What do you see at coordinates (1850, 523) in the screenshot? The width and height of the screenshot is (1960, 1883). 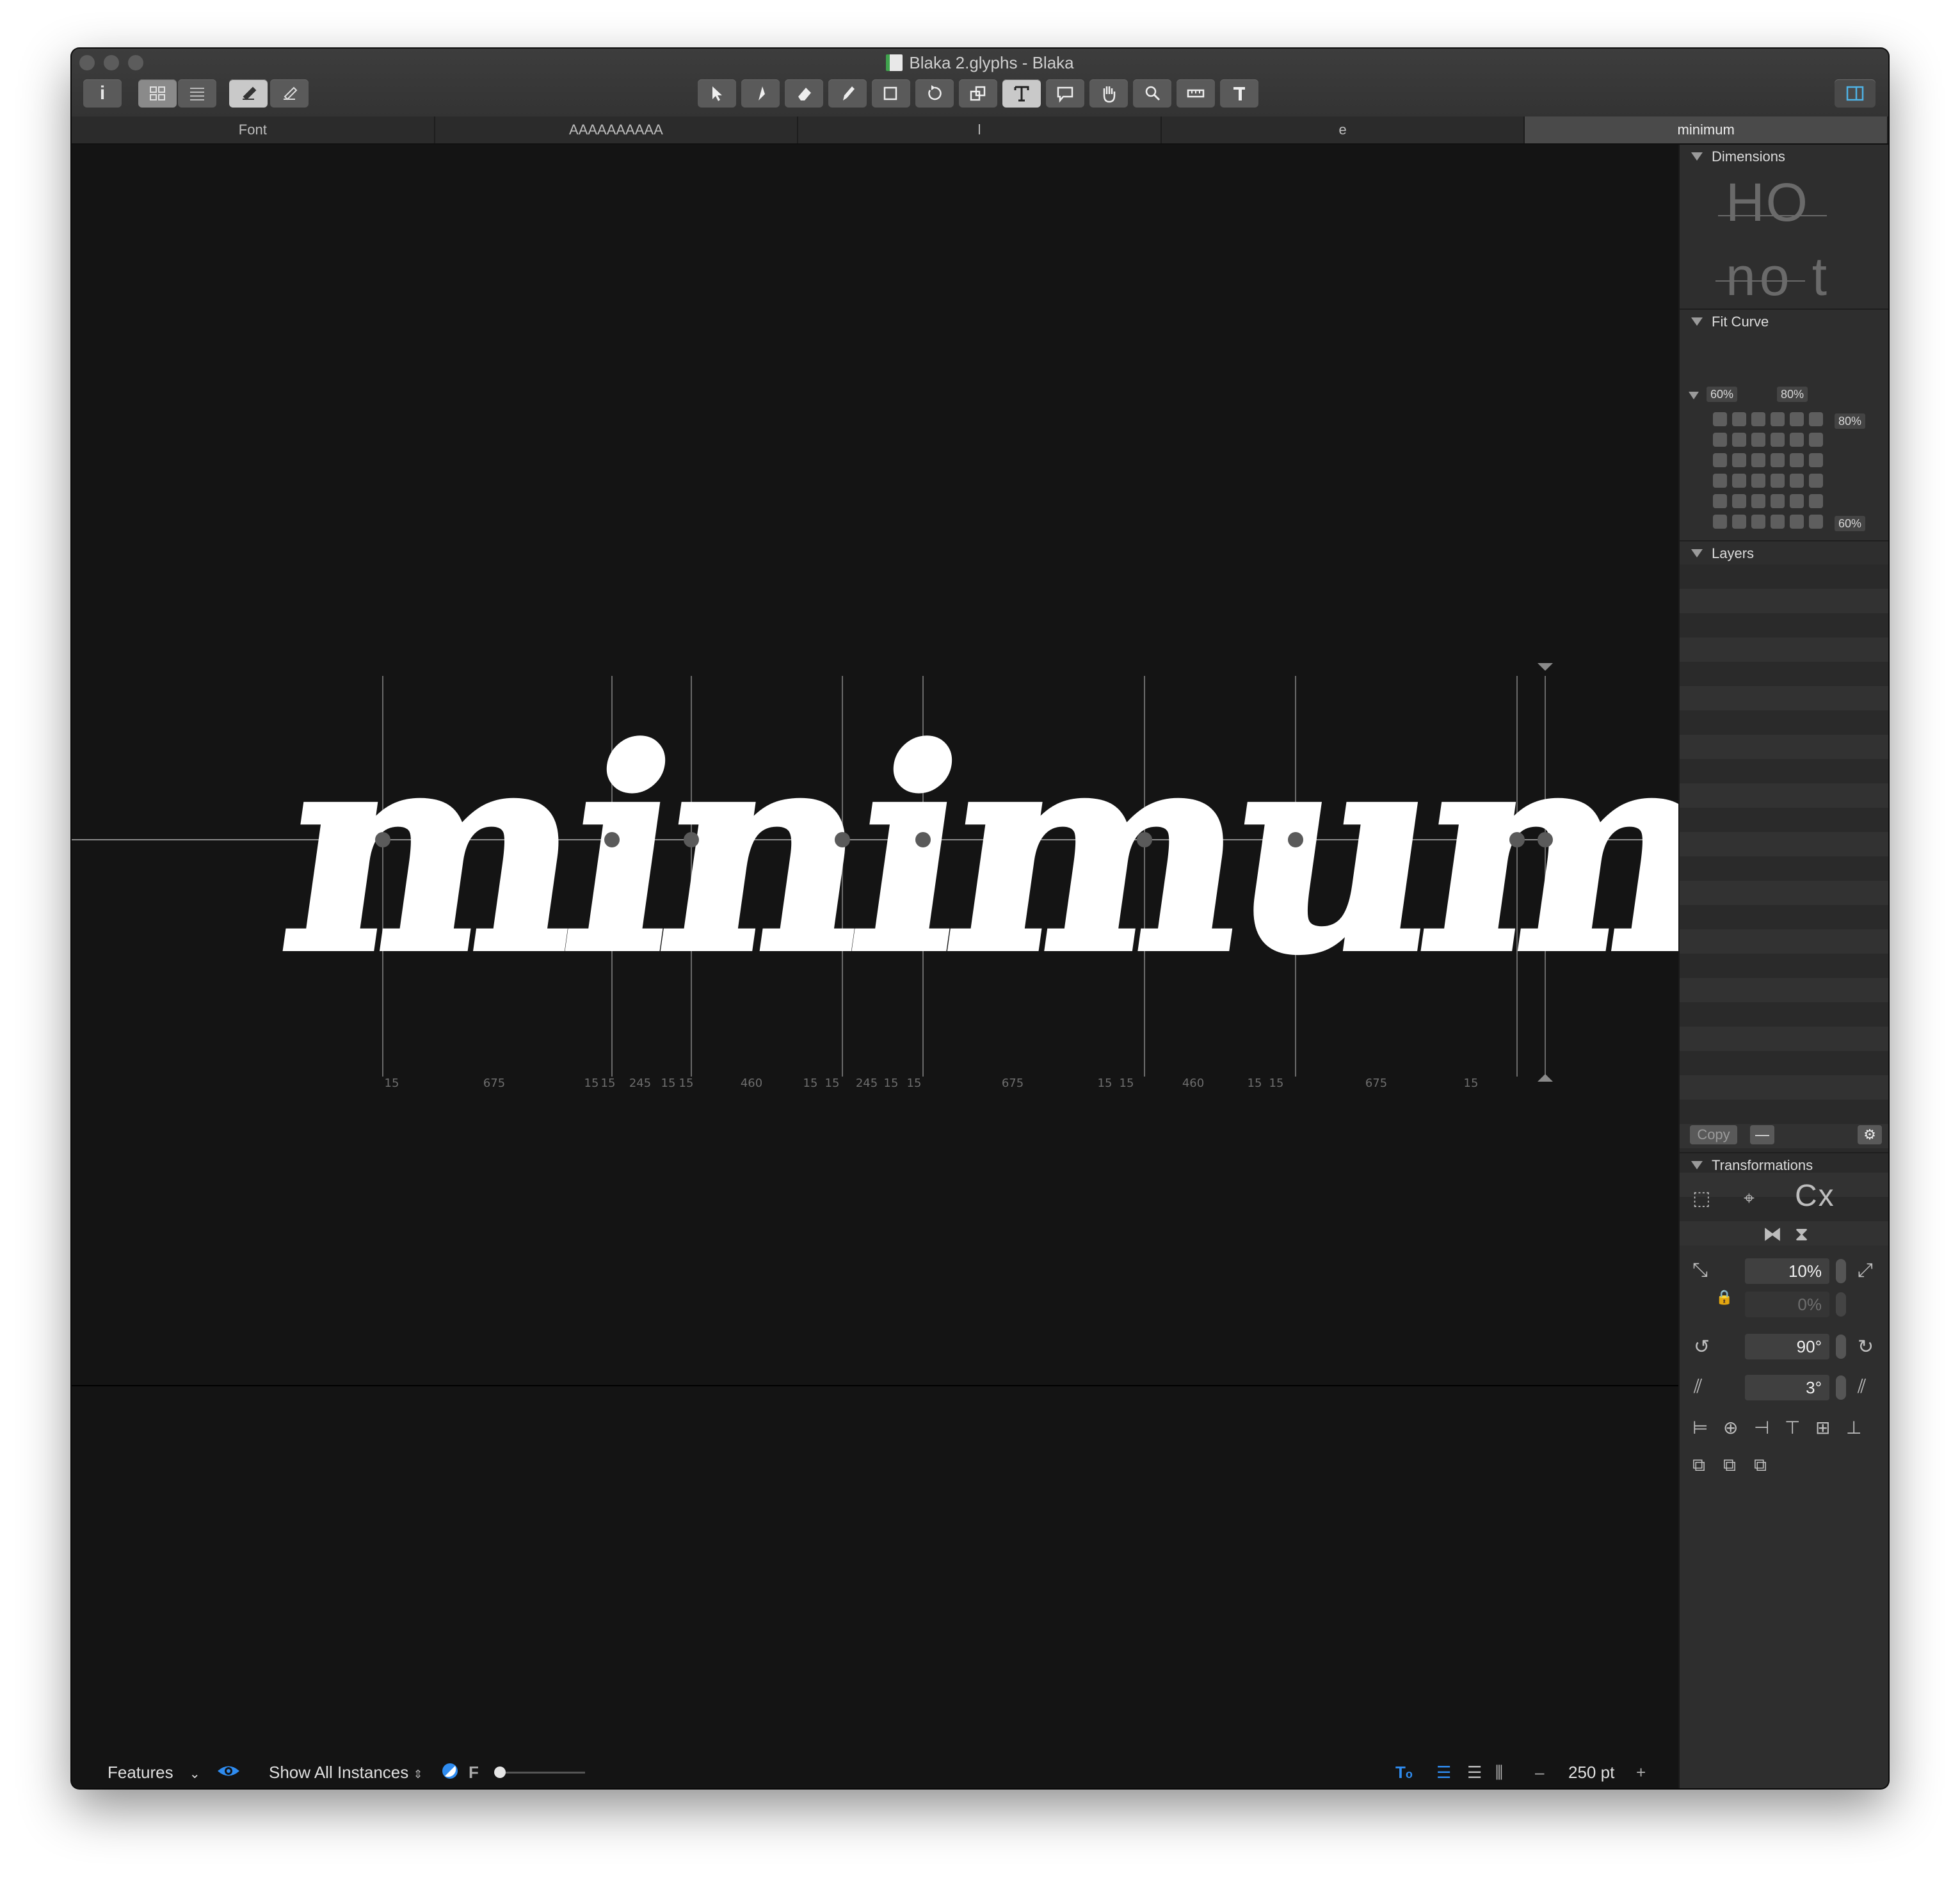 I see `fit-curve-right-bottom: 60%` at bounding box center [1850, 523].